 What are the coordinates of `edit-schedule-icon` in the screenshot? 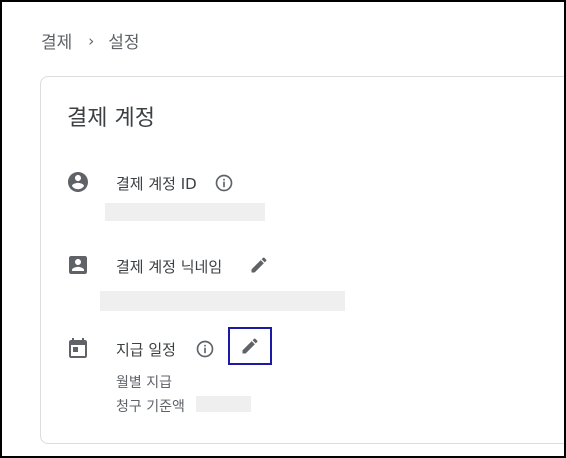 It's located at (250, 346).